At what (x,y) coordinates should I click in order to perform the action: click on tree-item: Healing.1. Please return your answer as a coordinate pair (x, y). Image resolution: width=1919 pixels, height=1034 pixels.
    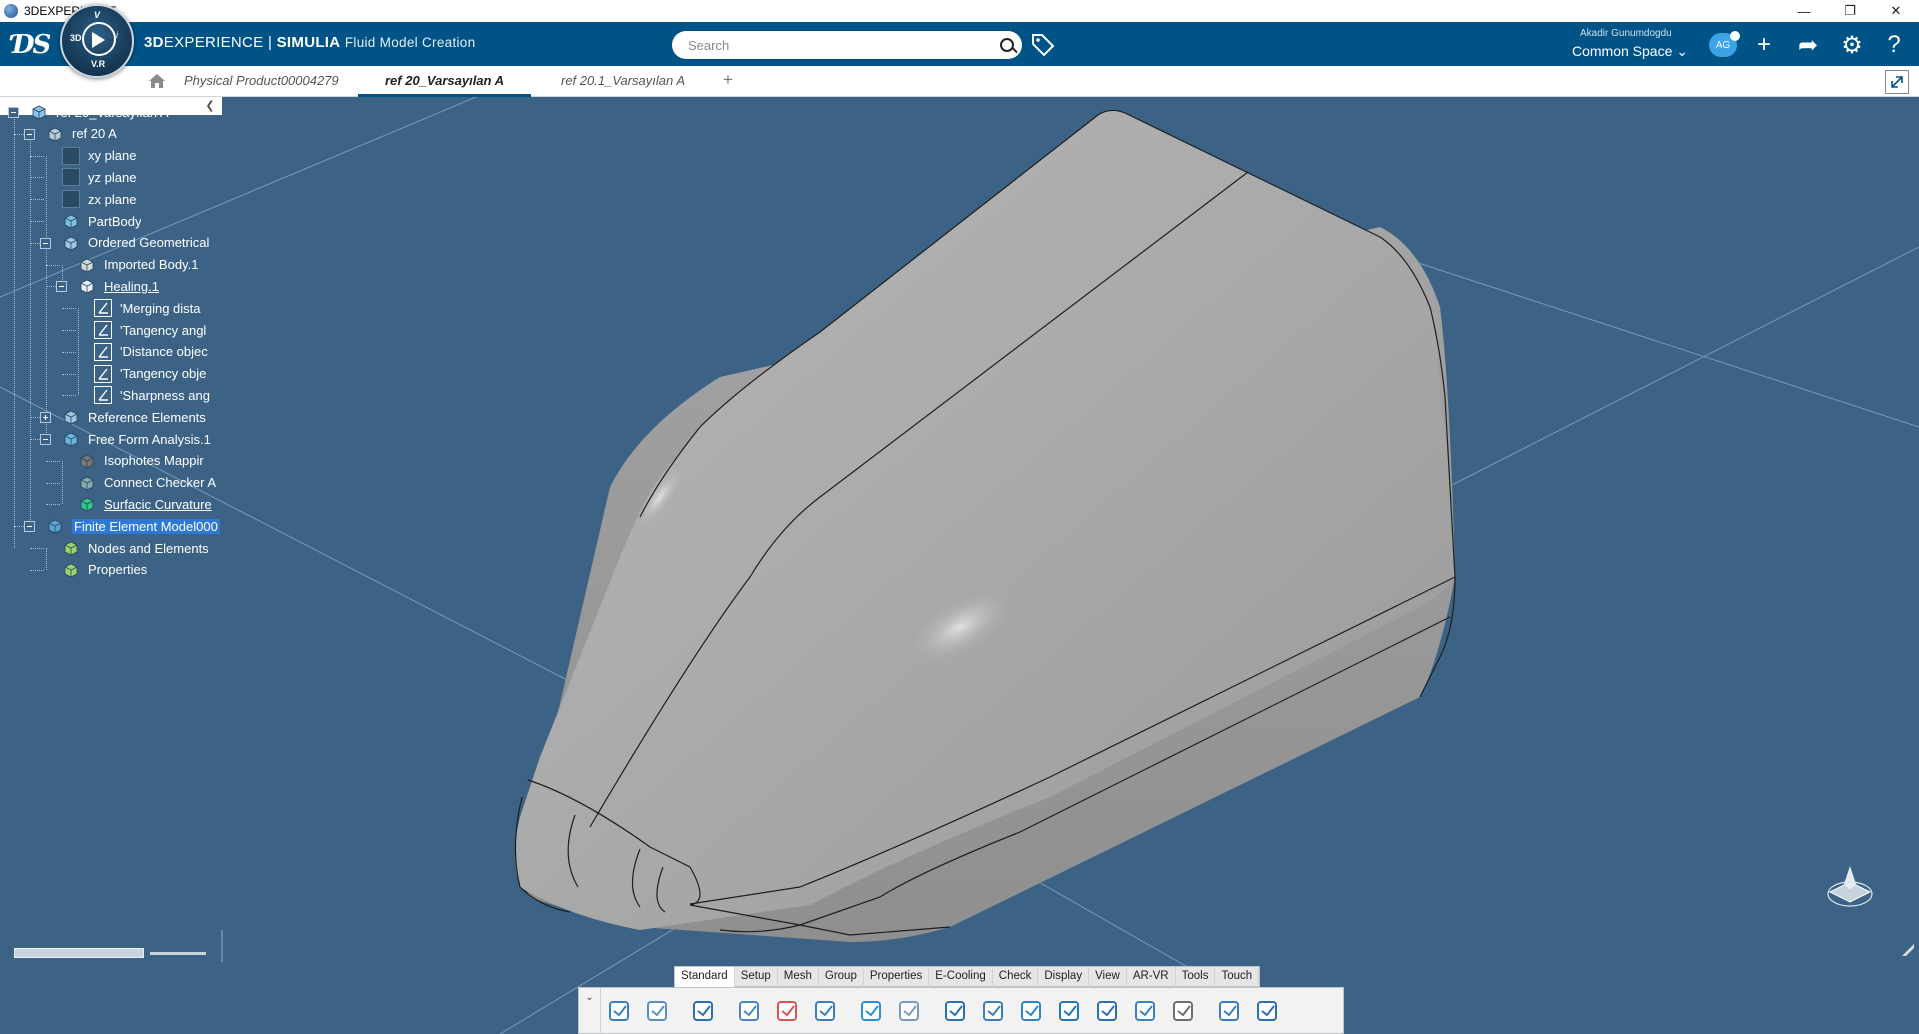
    Looking at the image, I should click on (118, 286).